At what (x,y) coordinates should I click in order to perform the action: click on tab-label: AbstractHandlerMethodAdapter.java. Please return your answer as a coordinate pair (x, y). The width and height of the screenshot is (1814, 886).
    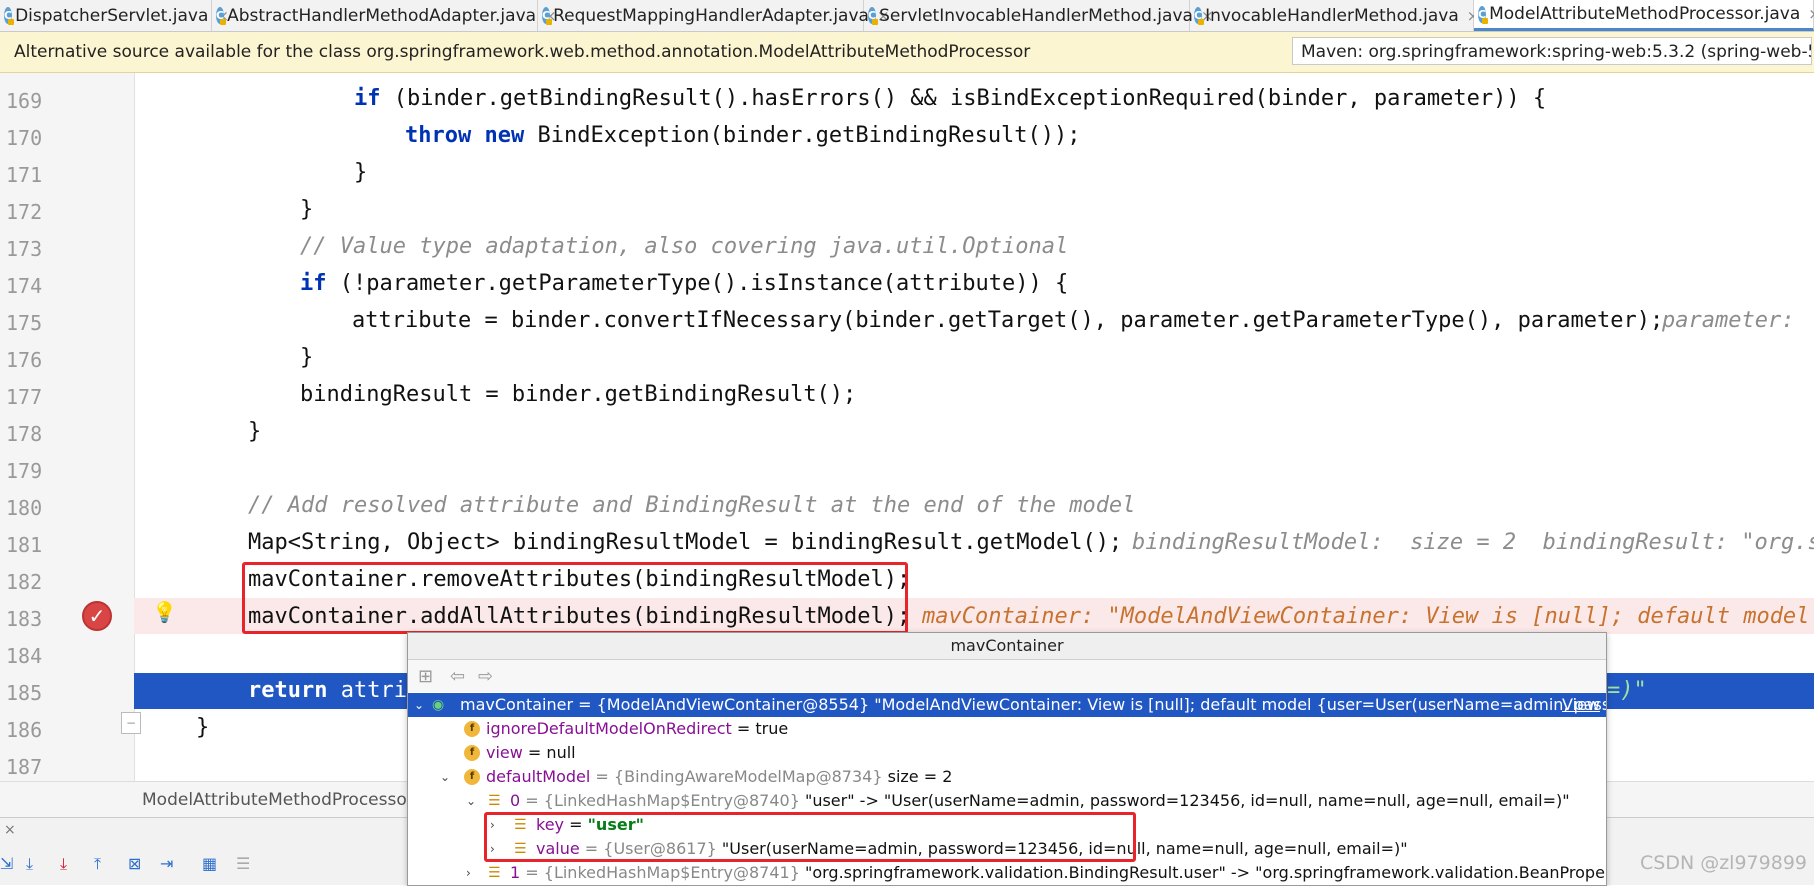
    Looking at the image, I should click on (382, 15).